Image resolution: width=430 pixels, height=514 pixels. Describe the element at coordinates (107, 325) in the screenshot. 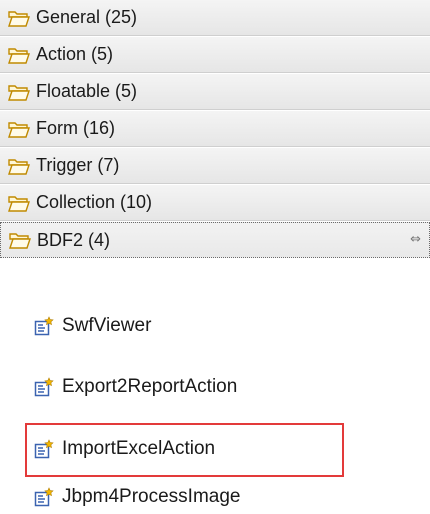

I see `tool-label: SwfViewer` at that location.